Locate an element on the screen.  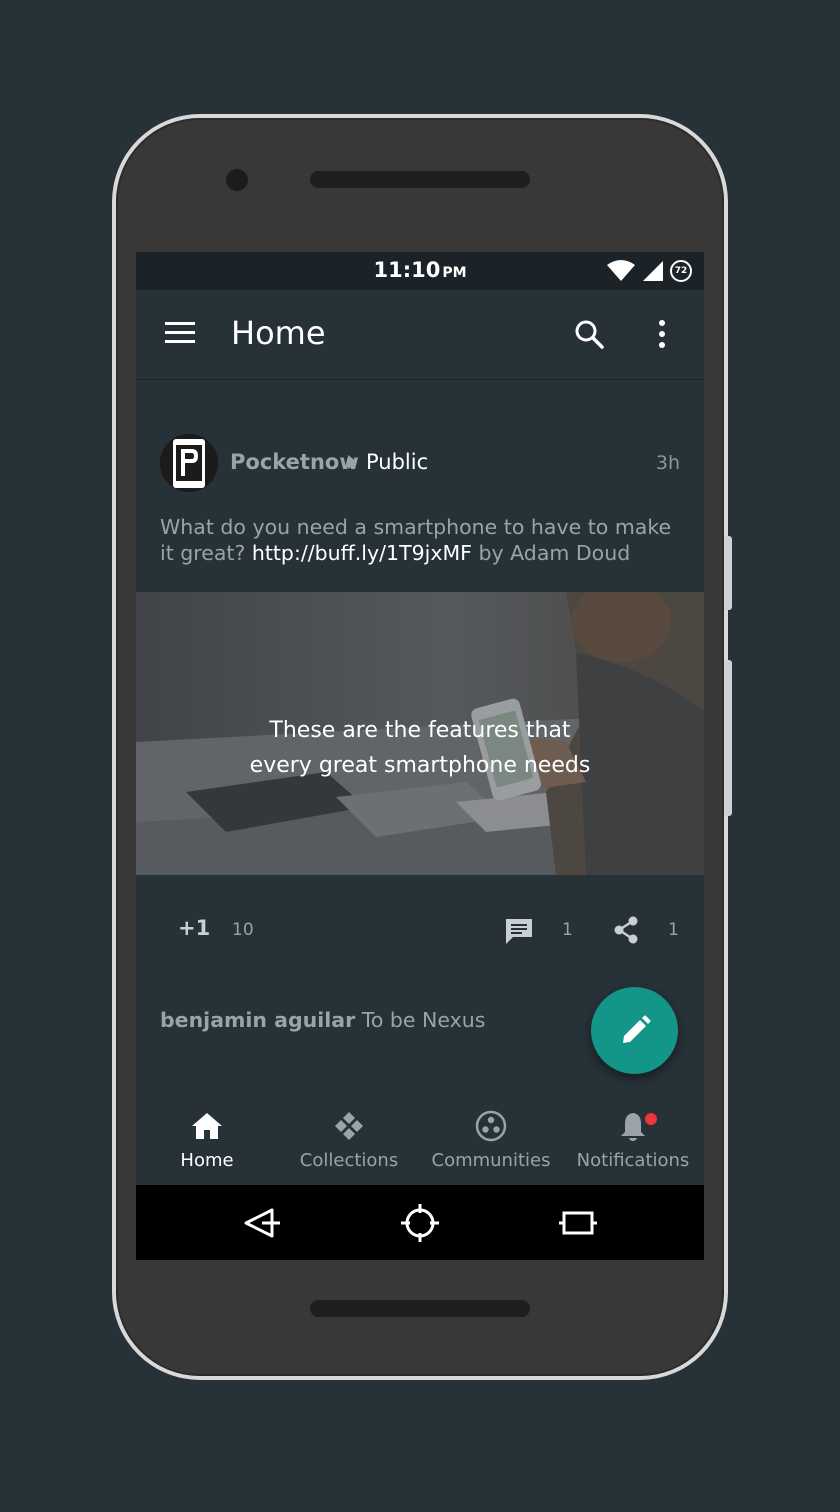
back-icon is located at coordinates (262, 1223).